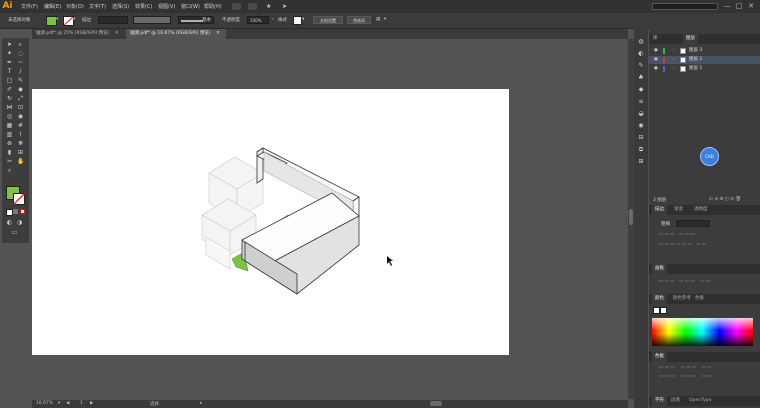 The image size is (760, 408). What do you see at coordinates (699, 299) in the screenshot?
I see `tab-swatches: 色板` at bounding box center [699, 299].